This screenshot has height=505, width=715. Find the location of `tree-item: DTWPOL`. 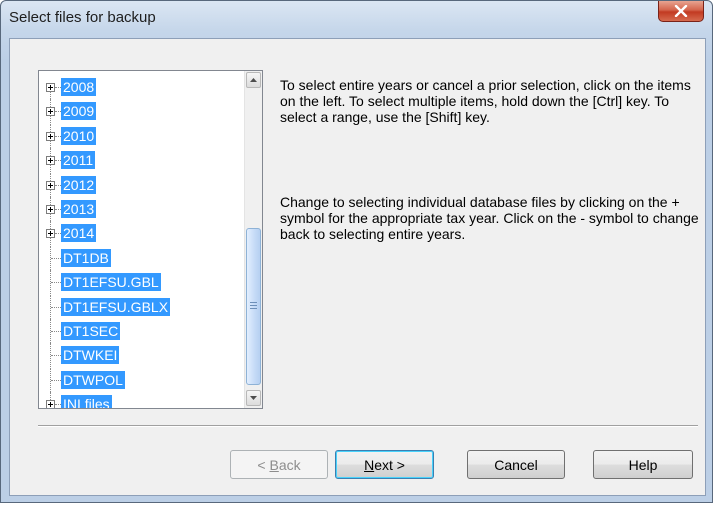

tree-item: DTWPOL is located at coordinates (141, 379).